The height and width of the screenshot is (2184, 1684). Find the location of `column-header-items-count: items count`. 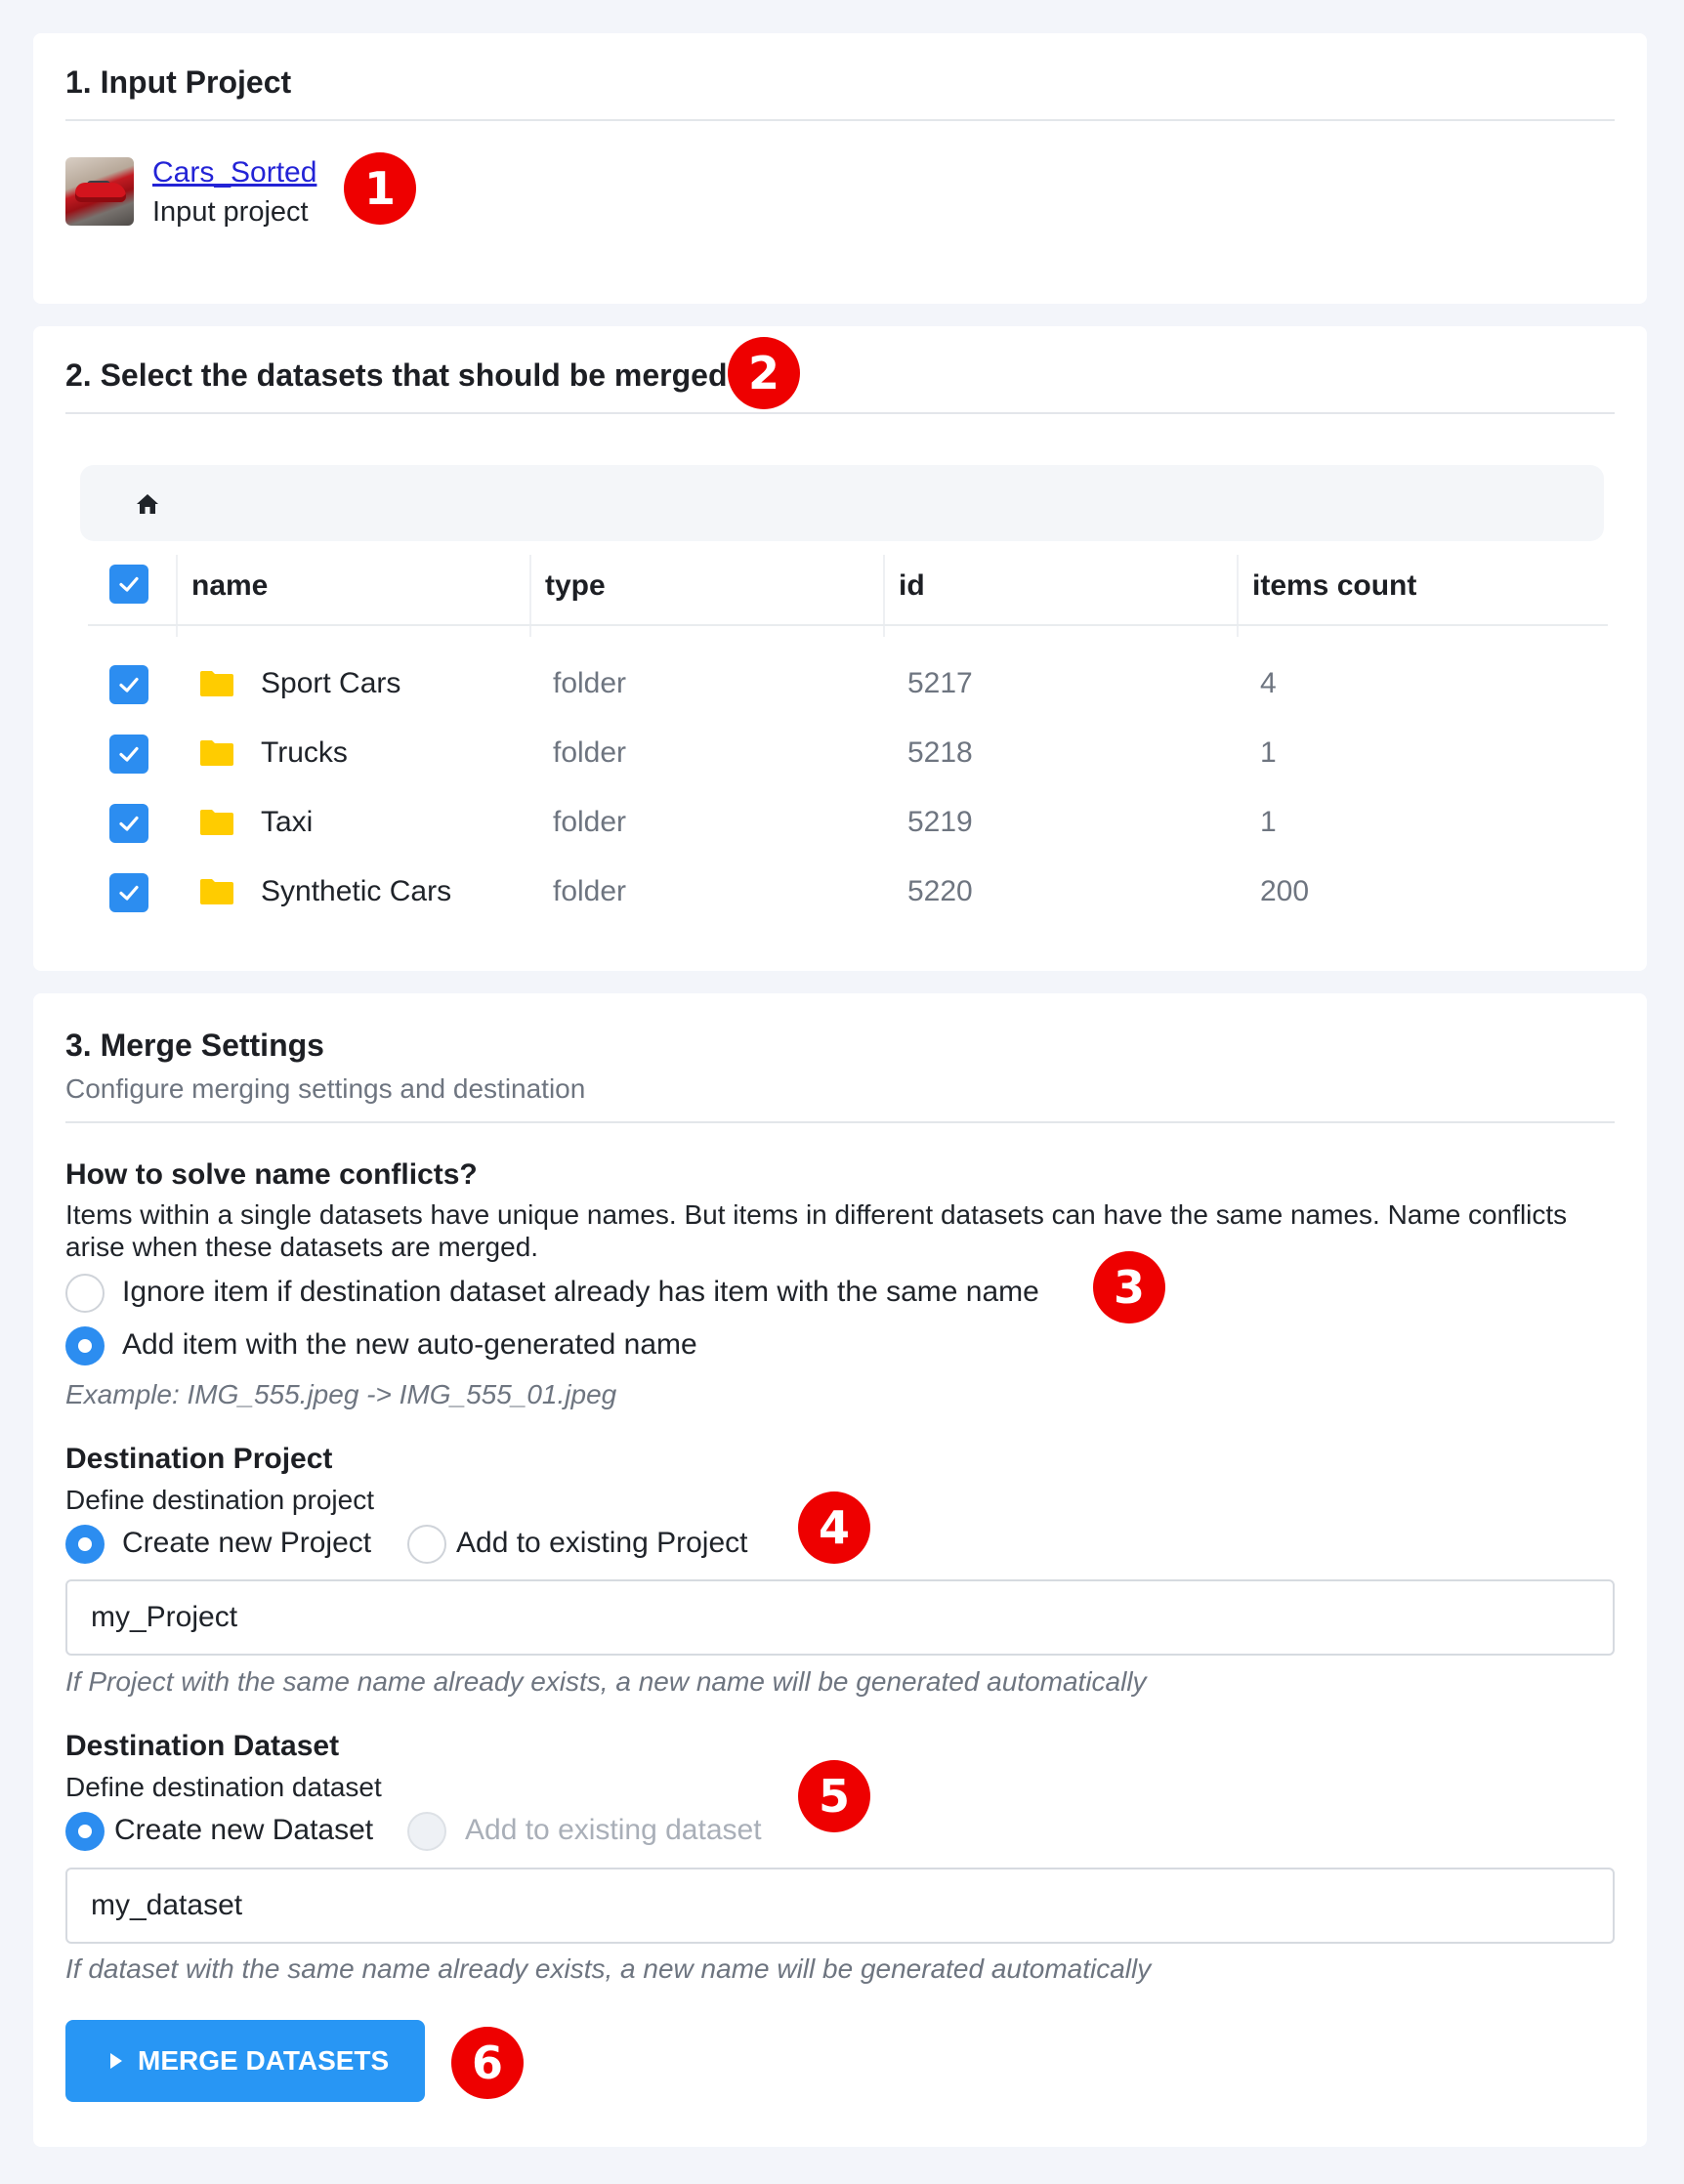

column-header-items-count: items count is located at coordinates (1334, 586).